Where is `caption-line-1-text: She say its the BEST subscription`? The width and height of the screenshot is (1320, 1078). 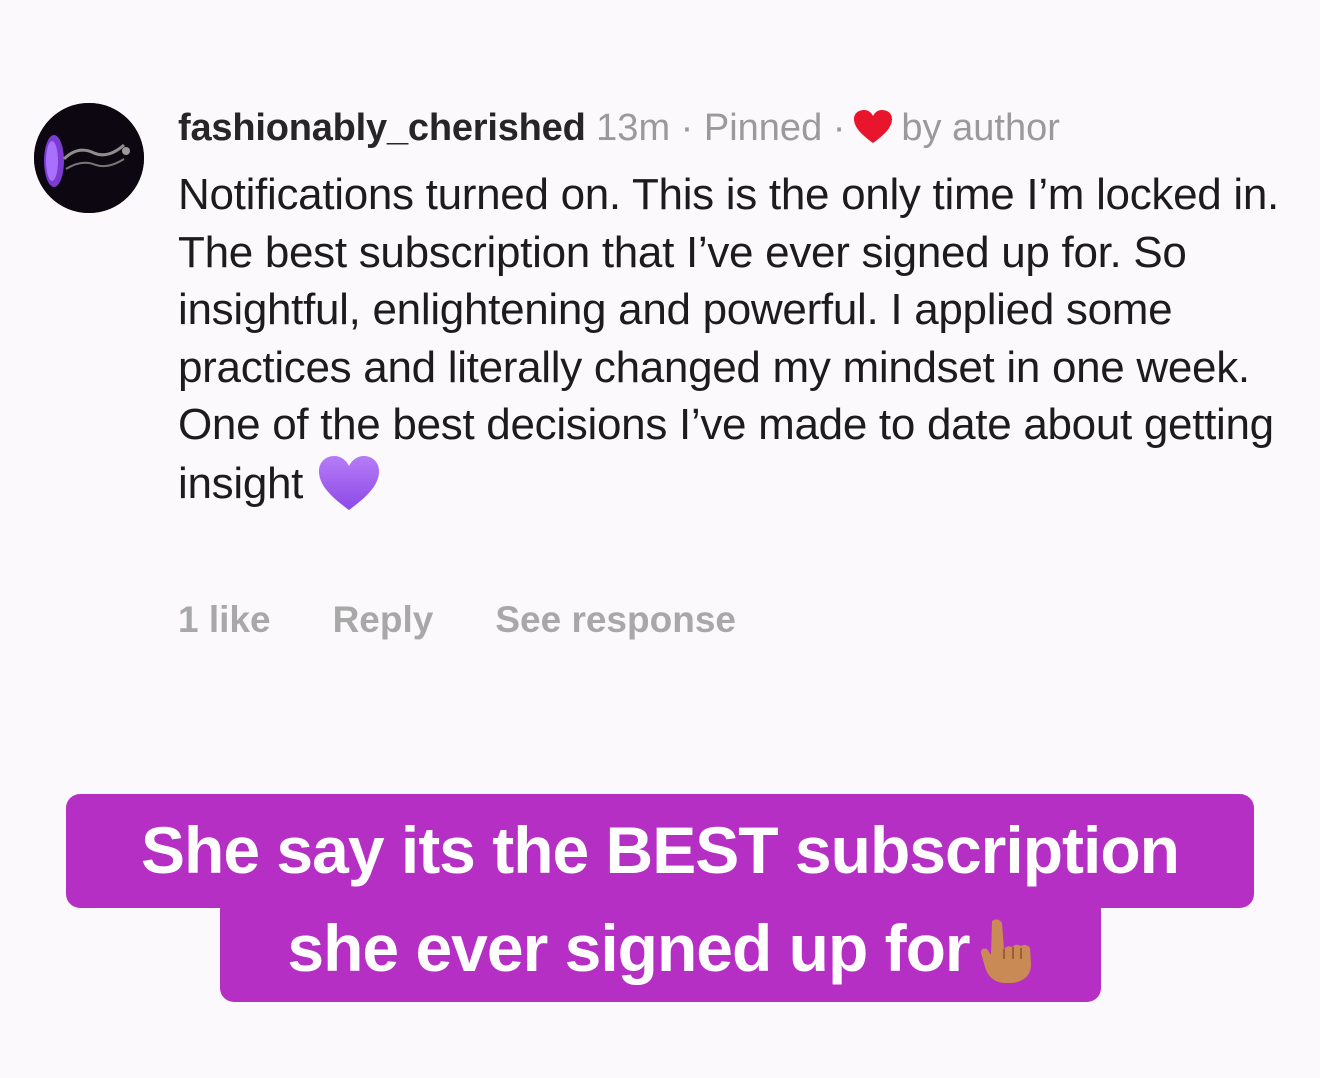
caption-line-1-text: She say its the BEST subscription is located at coordinates (660, 850).